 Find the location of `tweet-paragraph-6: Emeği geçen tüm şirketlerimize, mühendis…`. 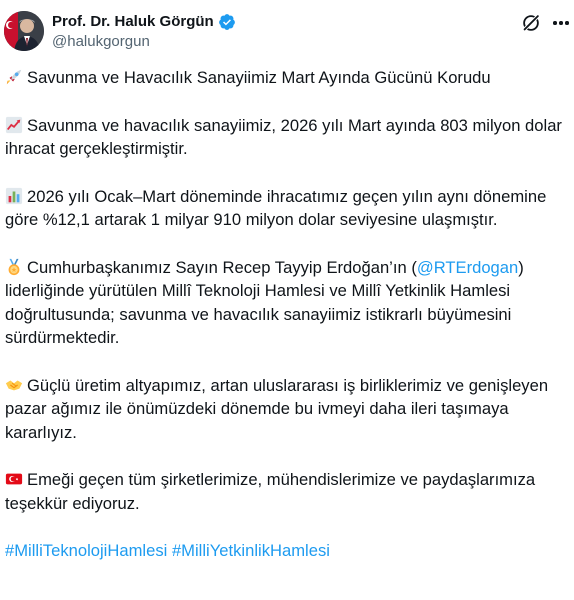

tweet-paragraph-6: Emeği geçen tüm şirketlerimize, mühendis… is located at coordinates (285, 491).